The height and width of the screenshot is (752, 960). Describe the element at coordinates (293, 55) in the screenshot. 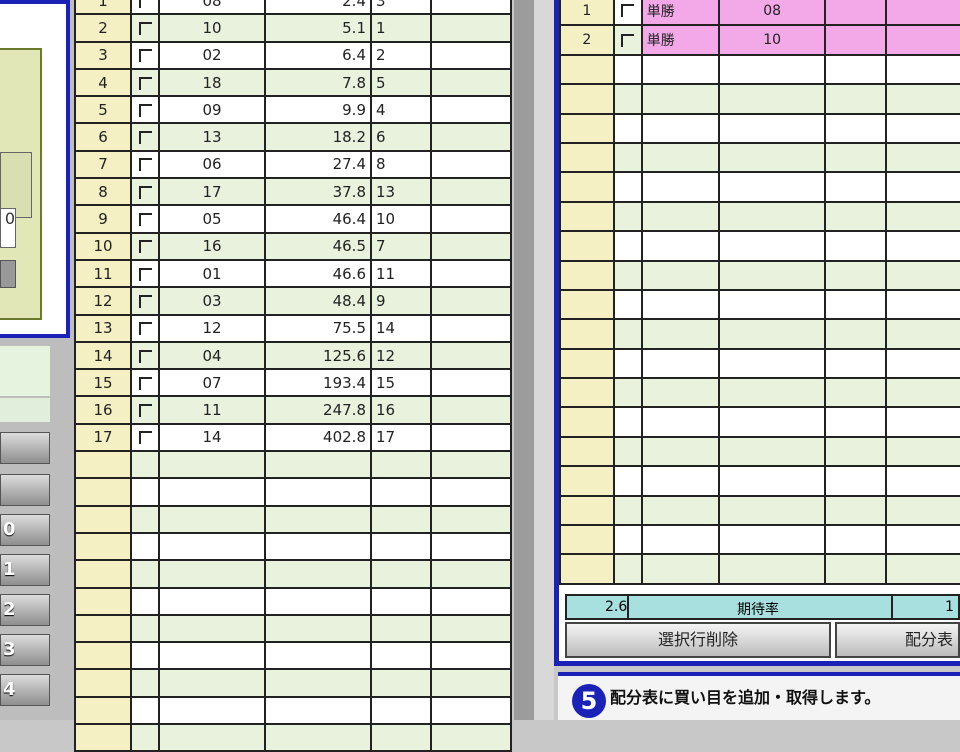

I see `table-row: 3 02 6.4 2` at that location.